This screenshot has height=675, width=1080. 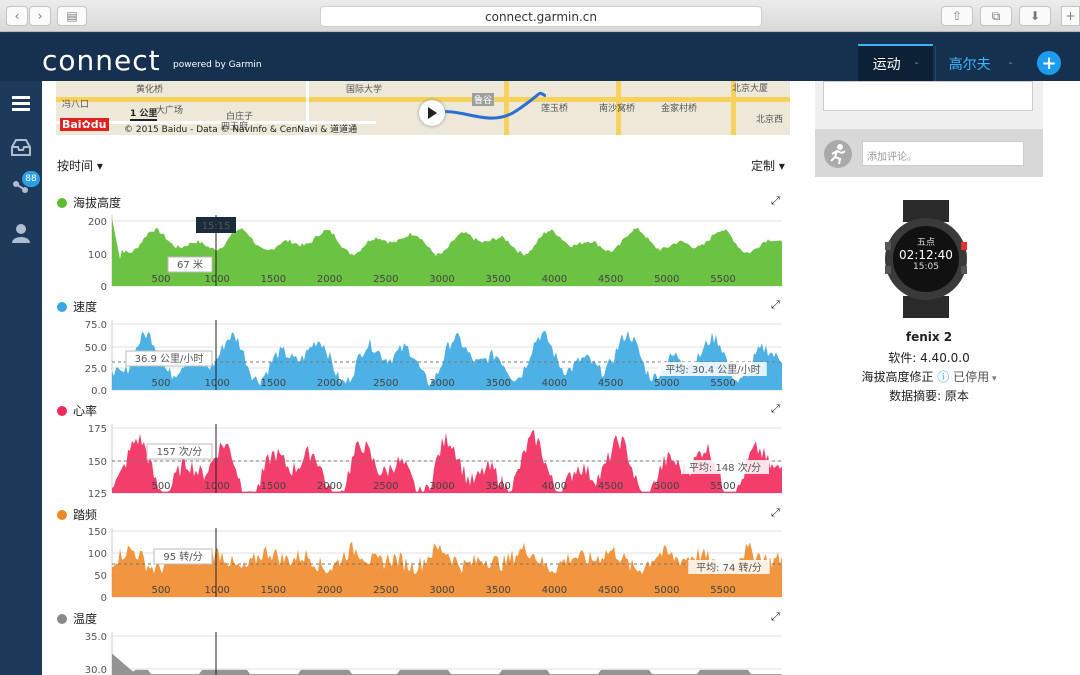 What do you see at coordinates (895, 62) in the screenshot?
I see `tab-activities: 运动 -` at bounding box center [895, 62].